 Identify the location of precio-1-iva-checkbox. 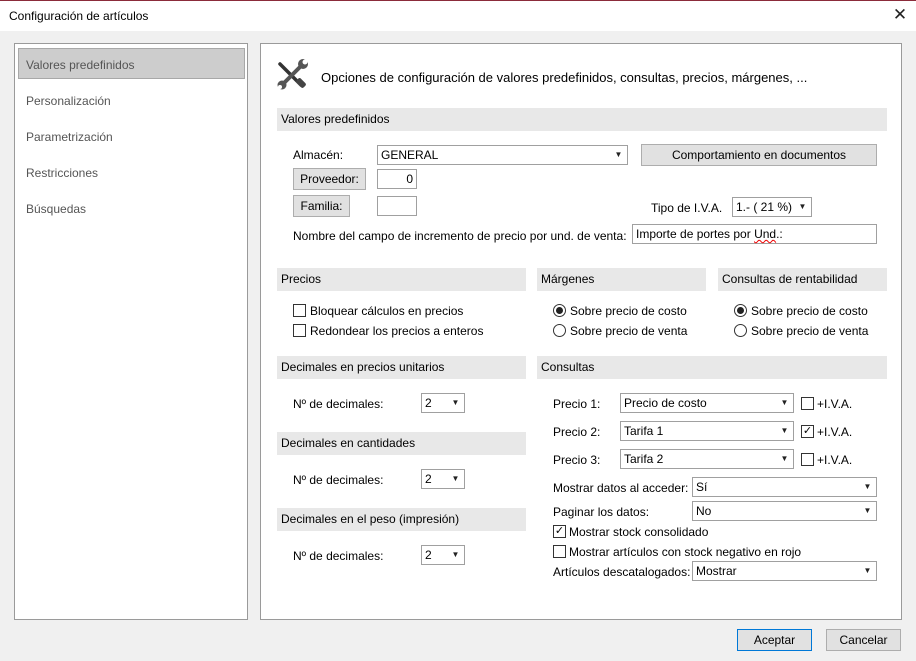
(807, 403).